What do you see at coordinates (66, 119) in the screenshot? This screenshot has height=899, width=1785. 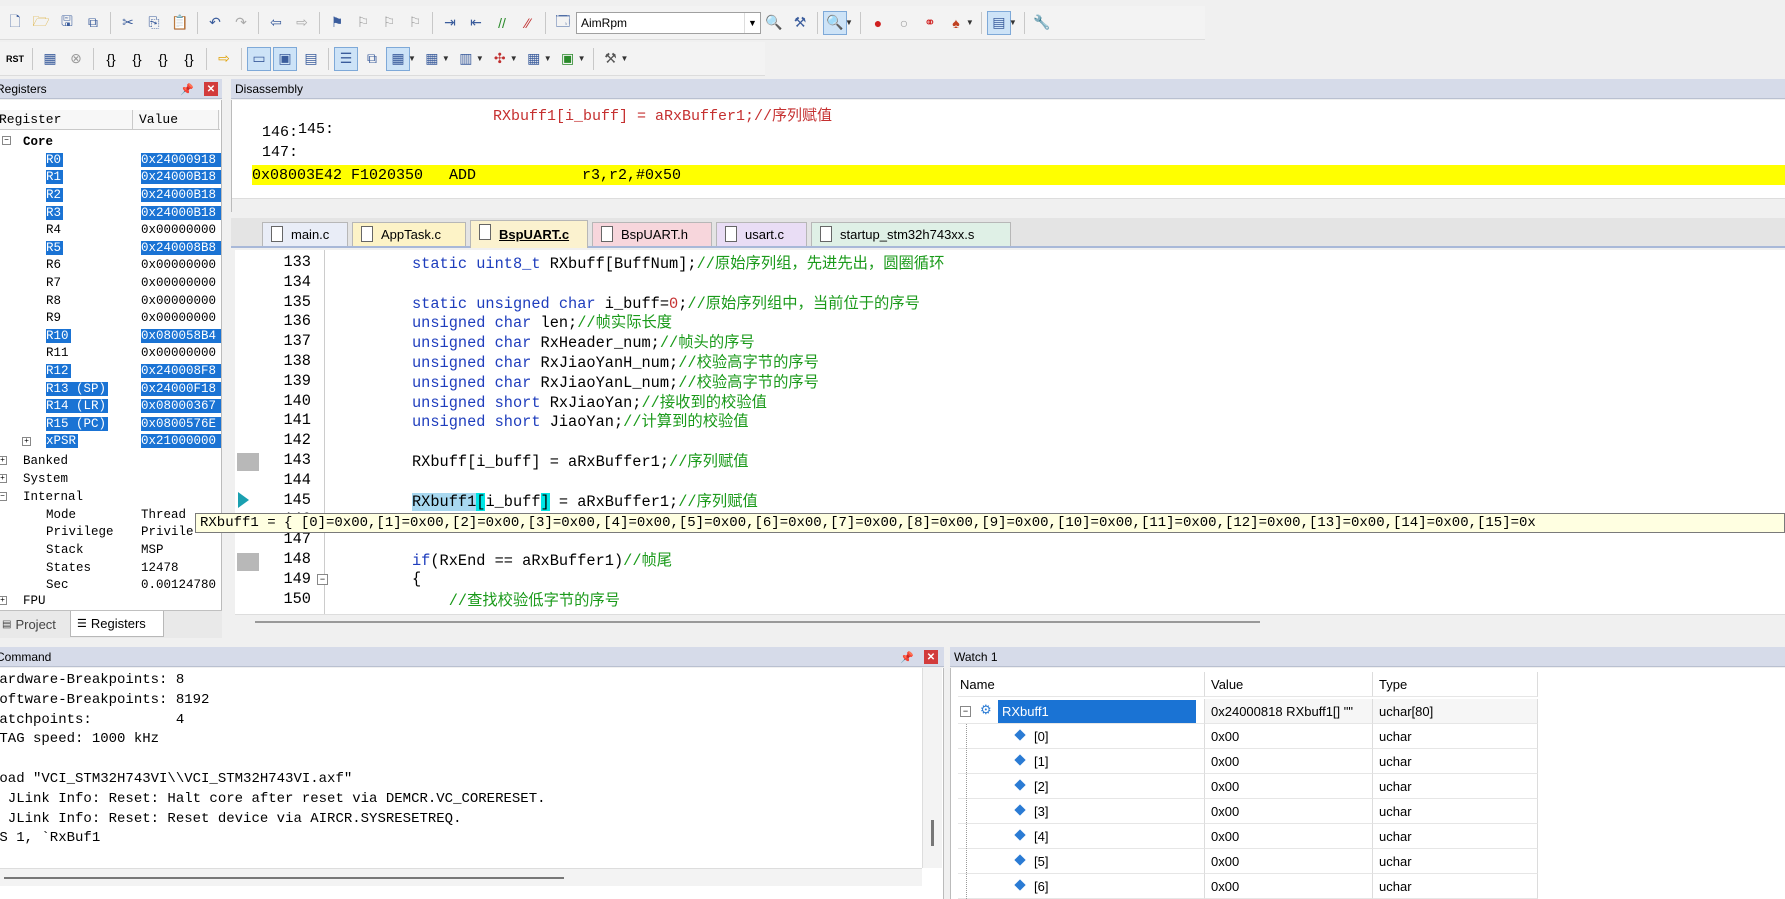 I see `col-register: Register` at bounding box center [66, 119].